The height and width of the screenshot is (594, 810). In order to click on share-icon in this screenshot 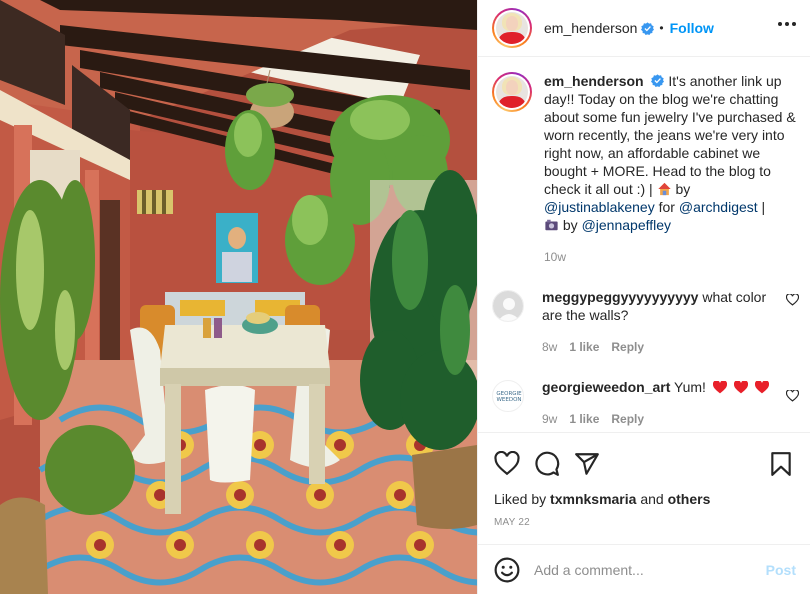, I will do `click(587, 464)`.